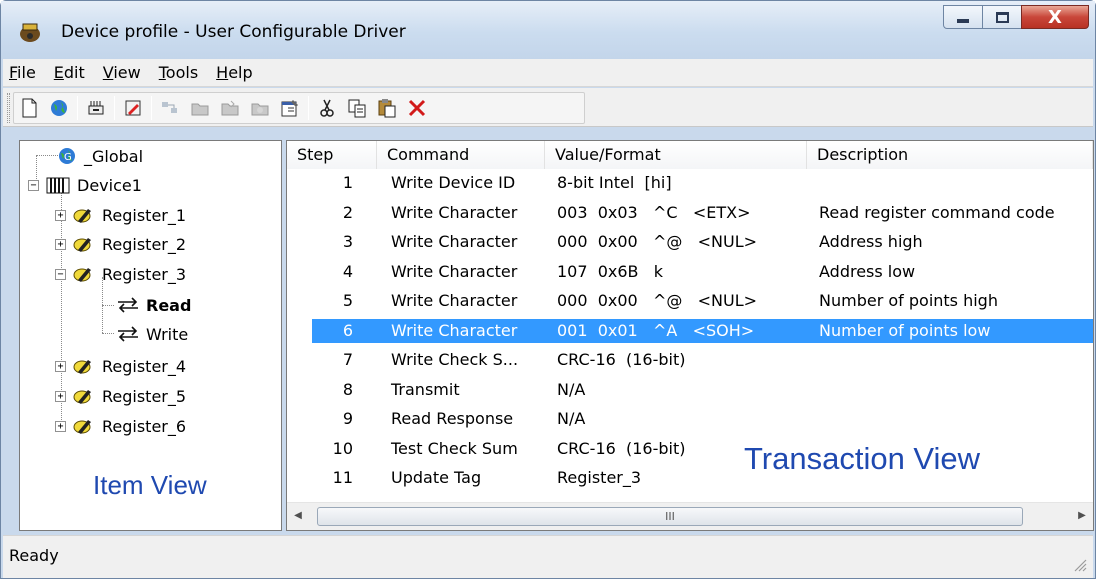 The width and height of the screenshot is (1096, 579). What do you see at coordinates (342, 477) in the screenshot?
I see `cell-step: 11` at bounding box center [342, 477].